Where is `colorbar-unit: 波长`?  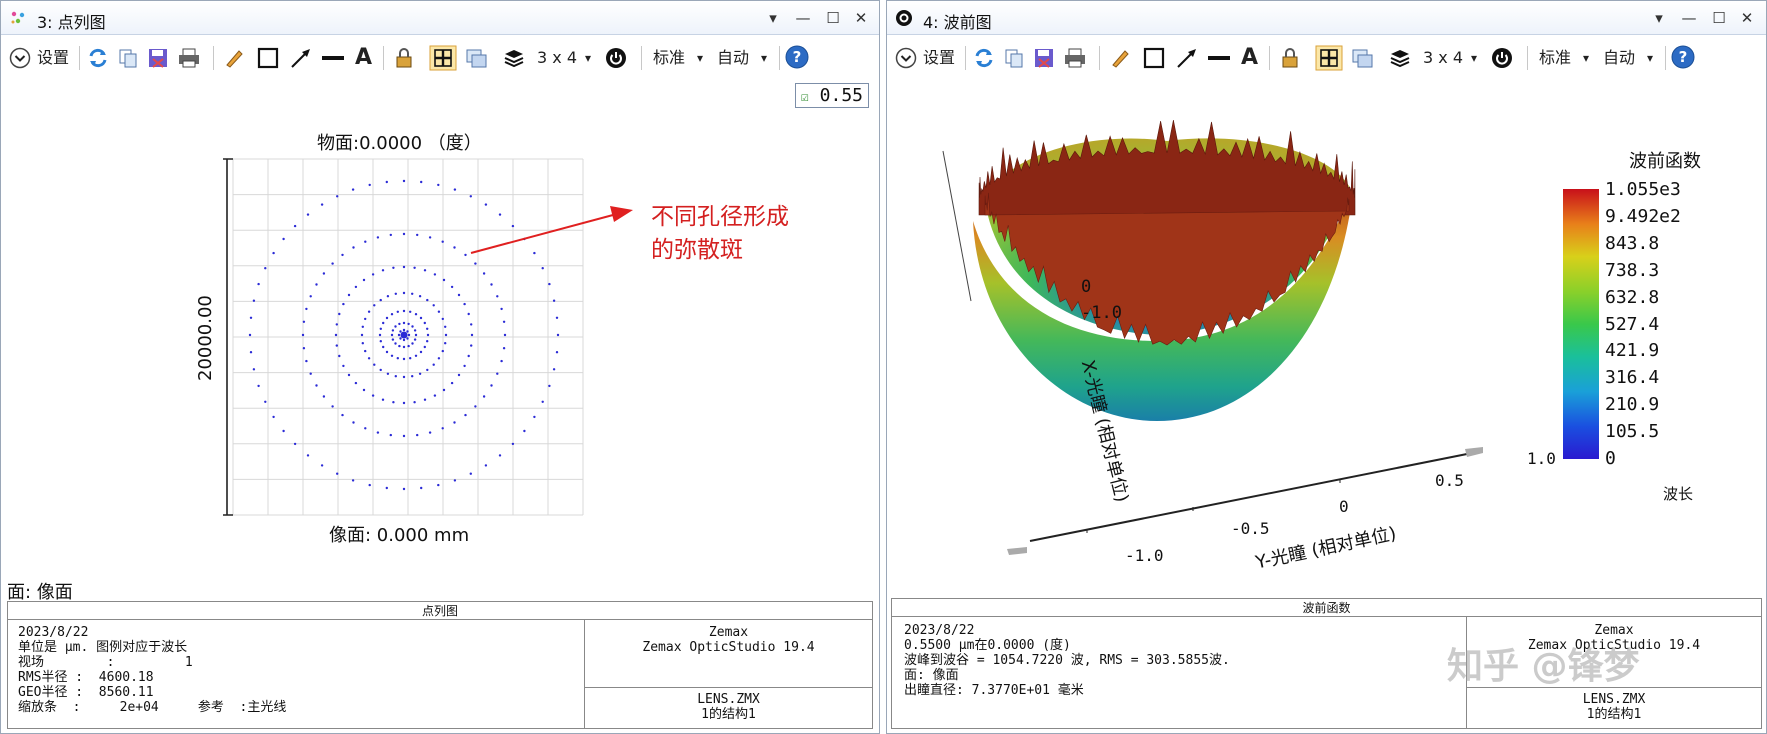 colorbar-unit: 波长 is located at coordinates (1678, 494).